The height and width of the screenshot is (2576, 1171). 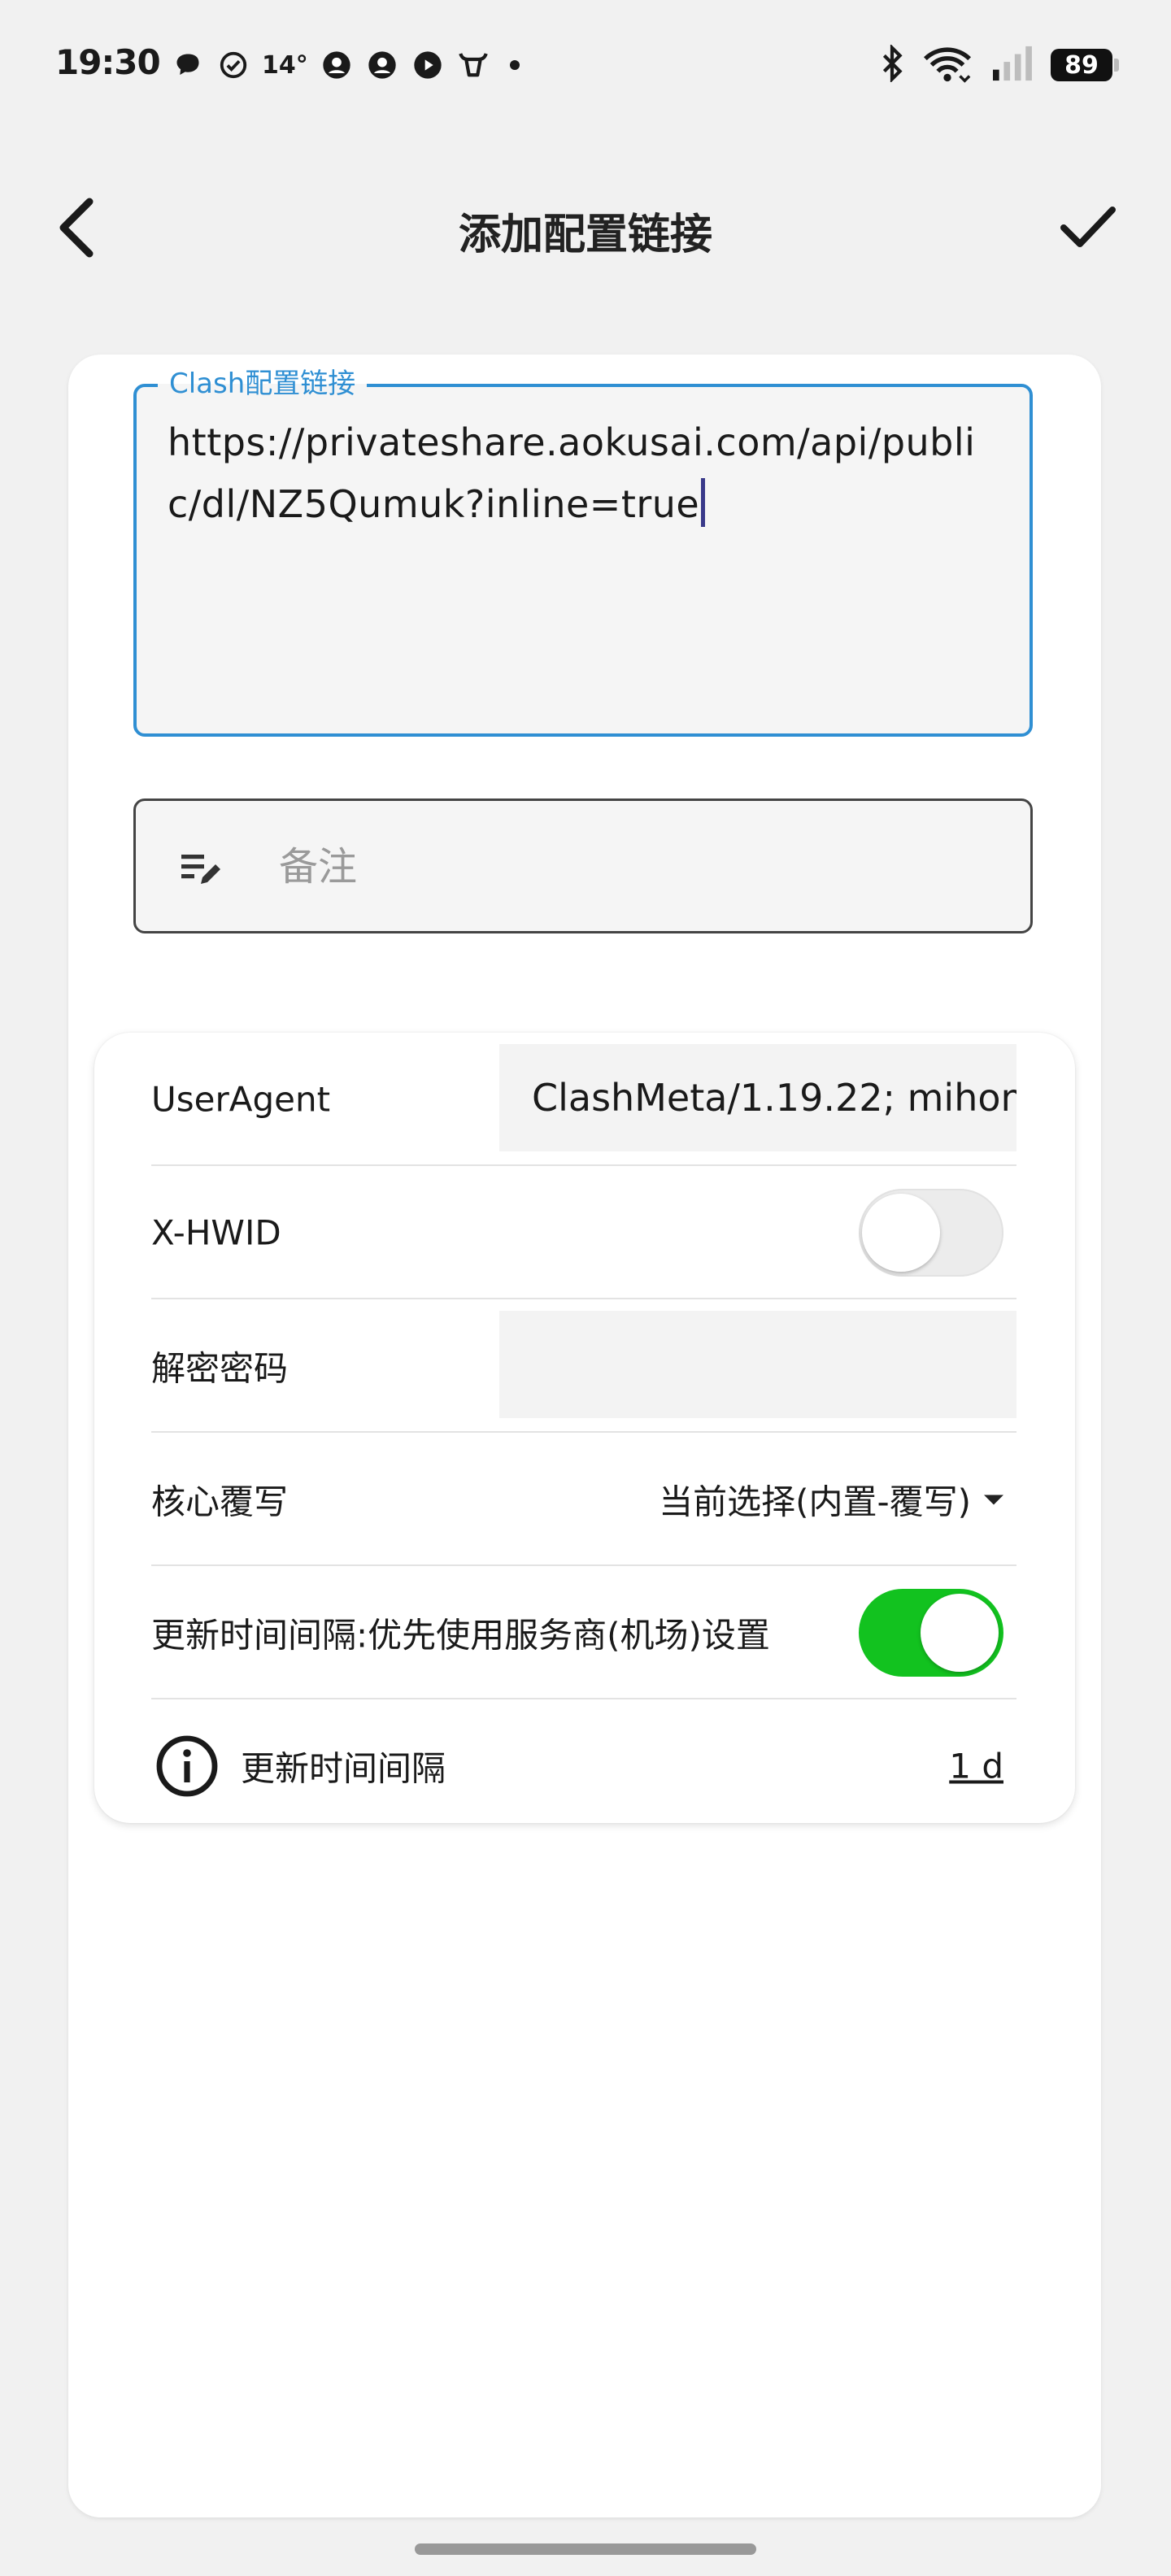 What do you see at coordinates (285, 65) in the screenshot?
I see `temperature-text: 14°` at bounding box center [285, 65].